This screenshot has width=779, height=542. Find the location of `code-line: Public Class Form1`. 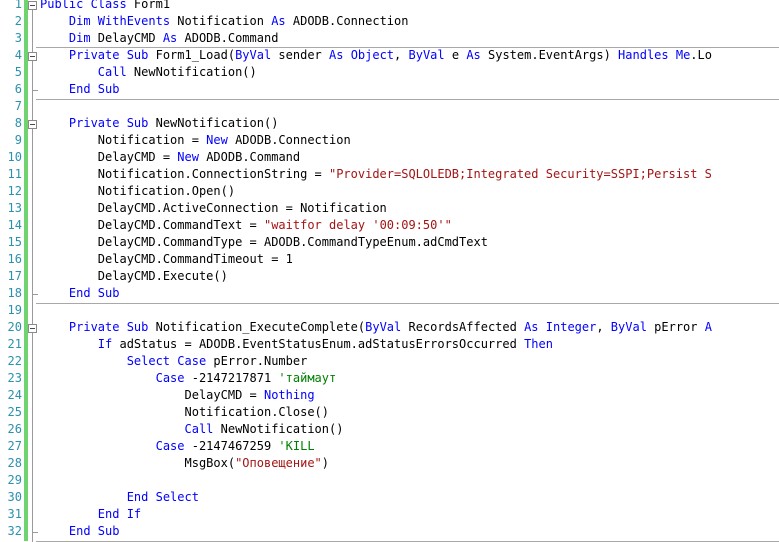

code-line: Public Class Form1 is located at coordinates (105, 6).